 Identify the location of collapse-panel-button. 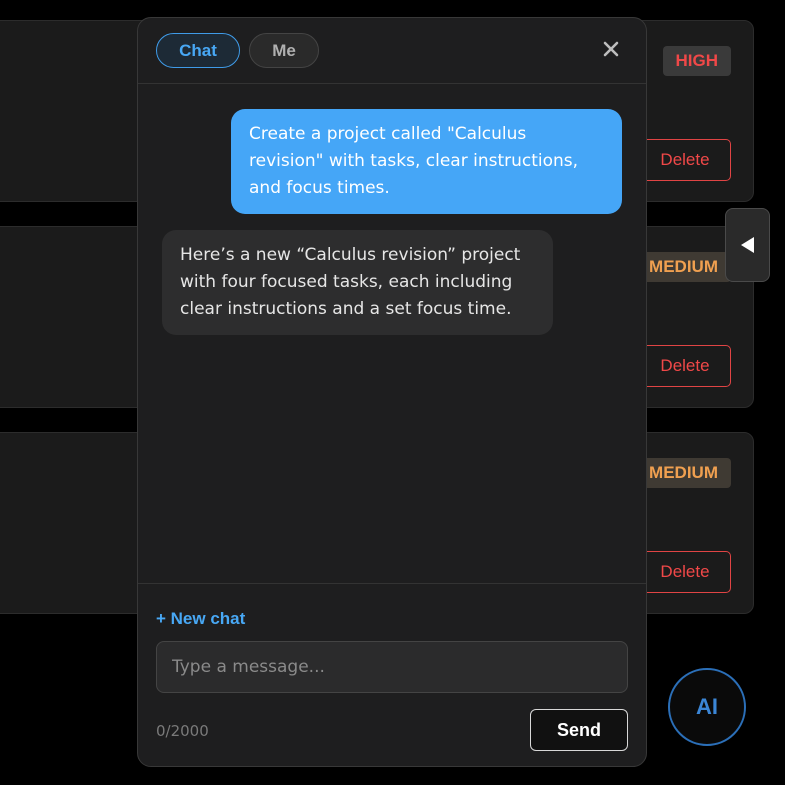
(747, 245).